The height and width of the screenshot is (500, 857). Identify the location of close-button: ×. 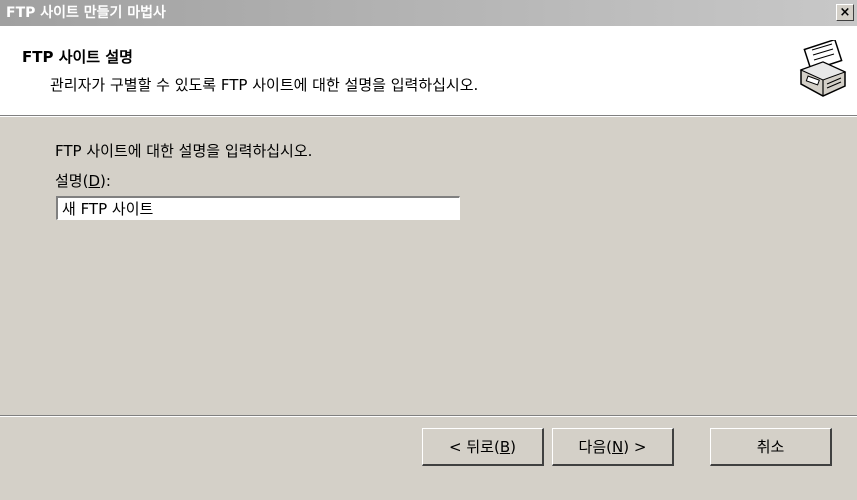
(845, 12).